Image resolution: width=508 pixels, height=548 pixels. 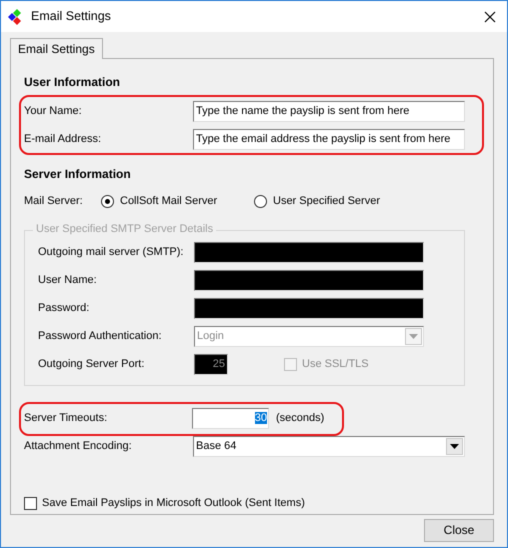 I want to click on dropdown-value: Base 64, so click(x=216, y=446).